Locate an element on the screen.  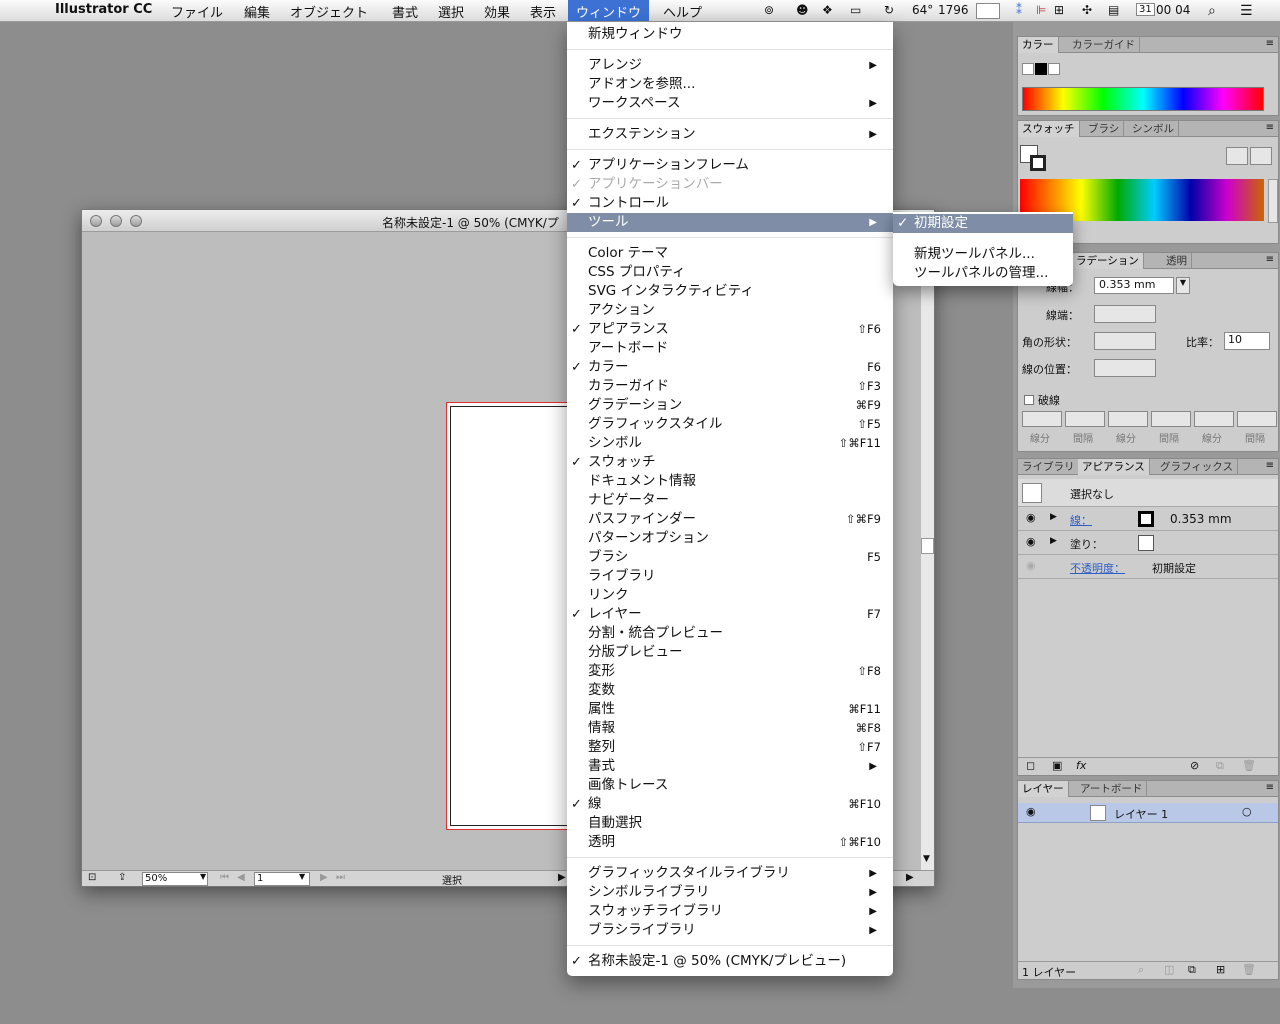
menu-item: カラーガイド ⇧F3 is located at coordinates (730, 386).